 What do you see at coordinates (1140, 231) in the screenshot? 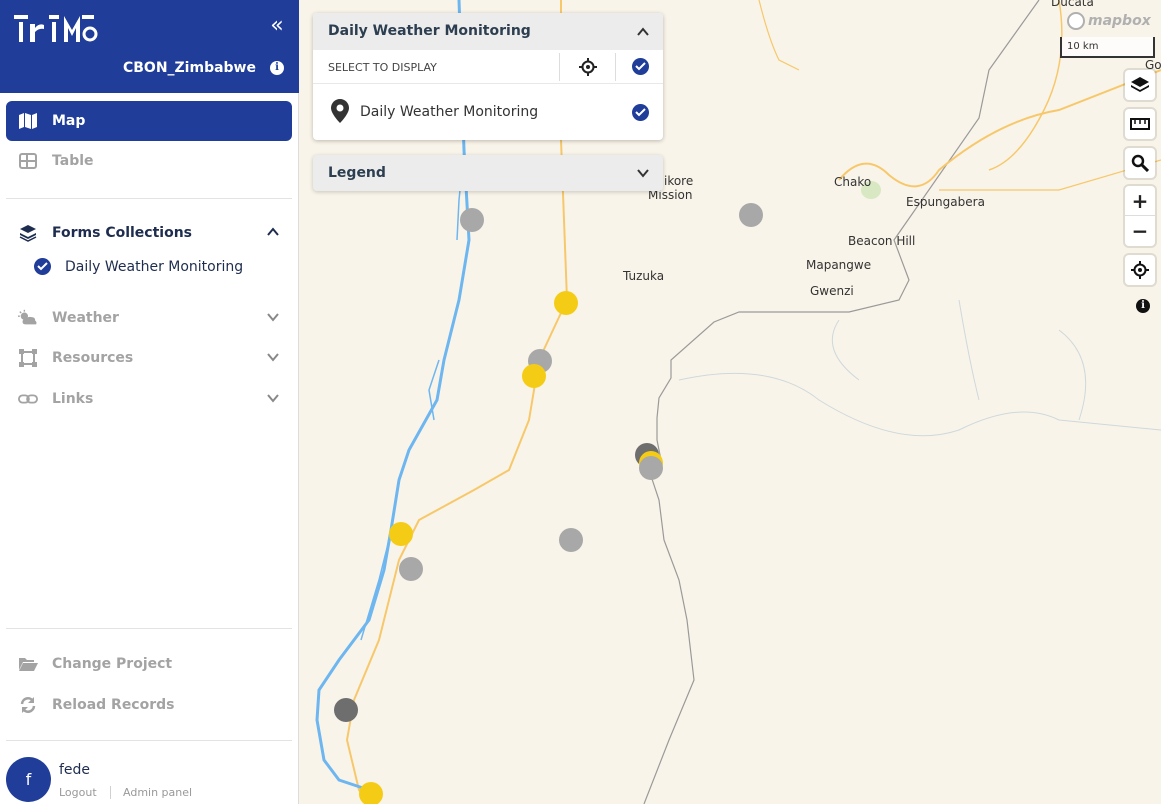
I see `zoom-out-button: −` at bounding box center [1140, 231].